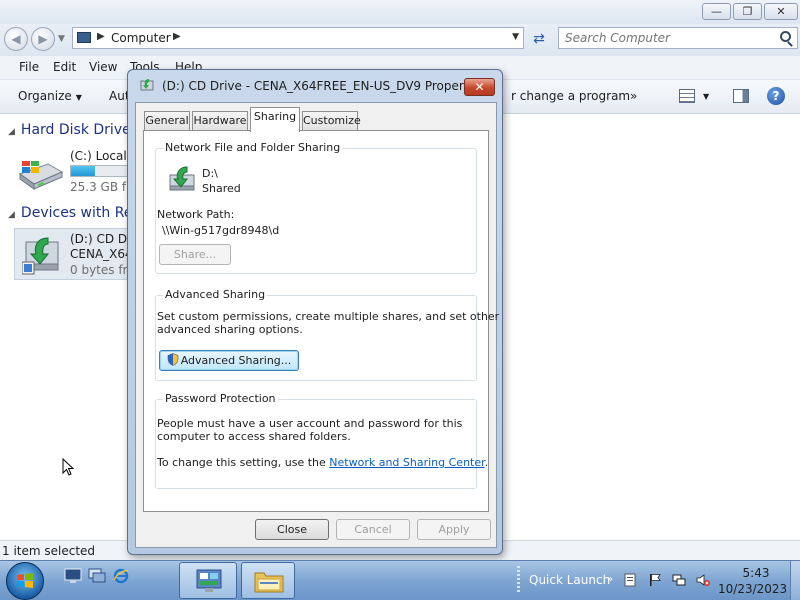  What do you see at coordinates (781, 11) in the screenshot?
I see `close-window-button: ✕` at bounding box center [781, 11].